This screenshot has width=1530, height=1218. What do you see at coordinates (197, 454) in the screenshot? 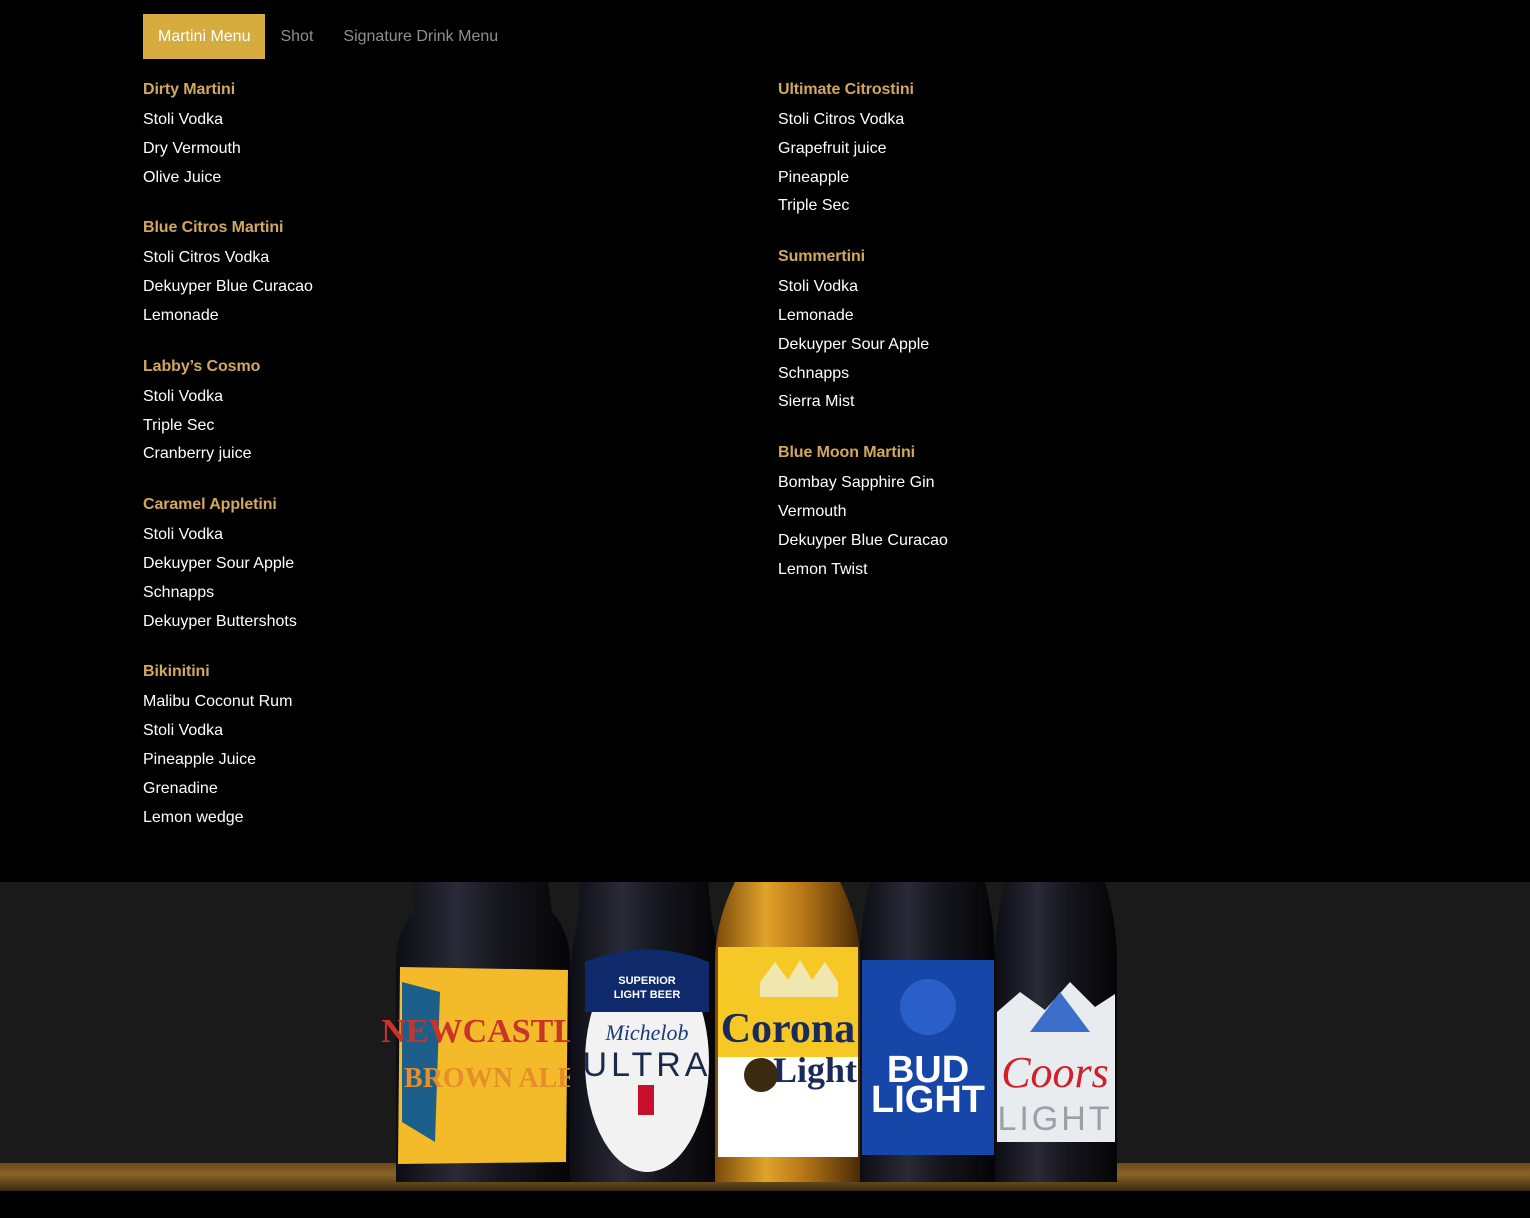
I see `ingredient: Cranberry juice` at bounding box center [197, 454].